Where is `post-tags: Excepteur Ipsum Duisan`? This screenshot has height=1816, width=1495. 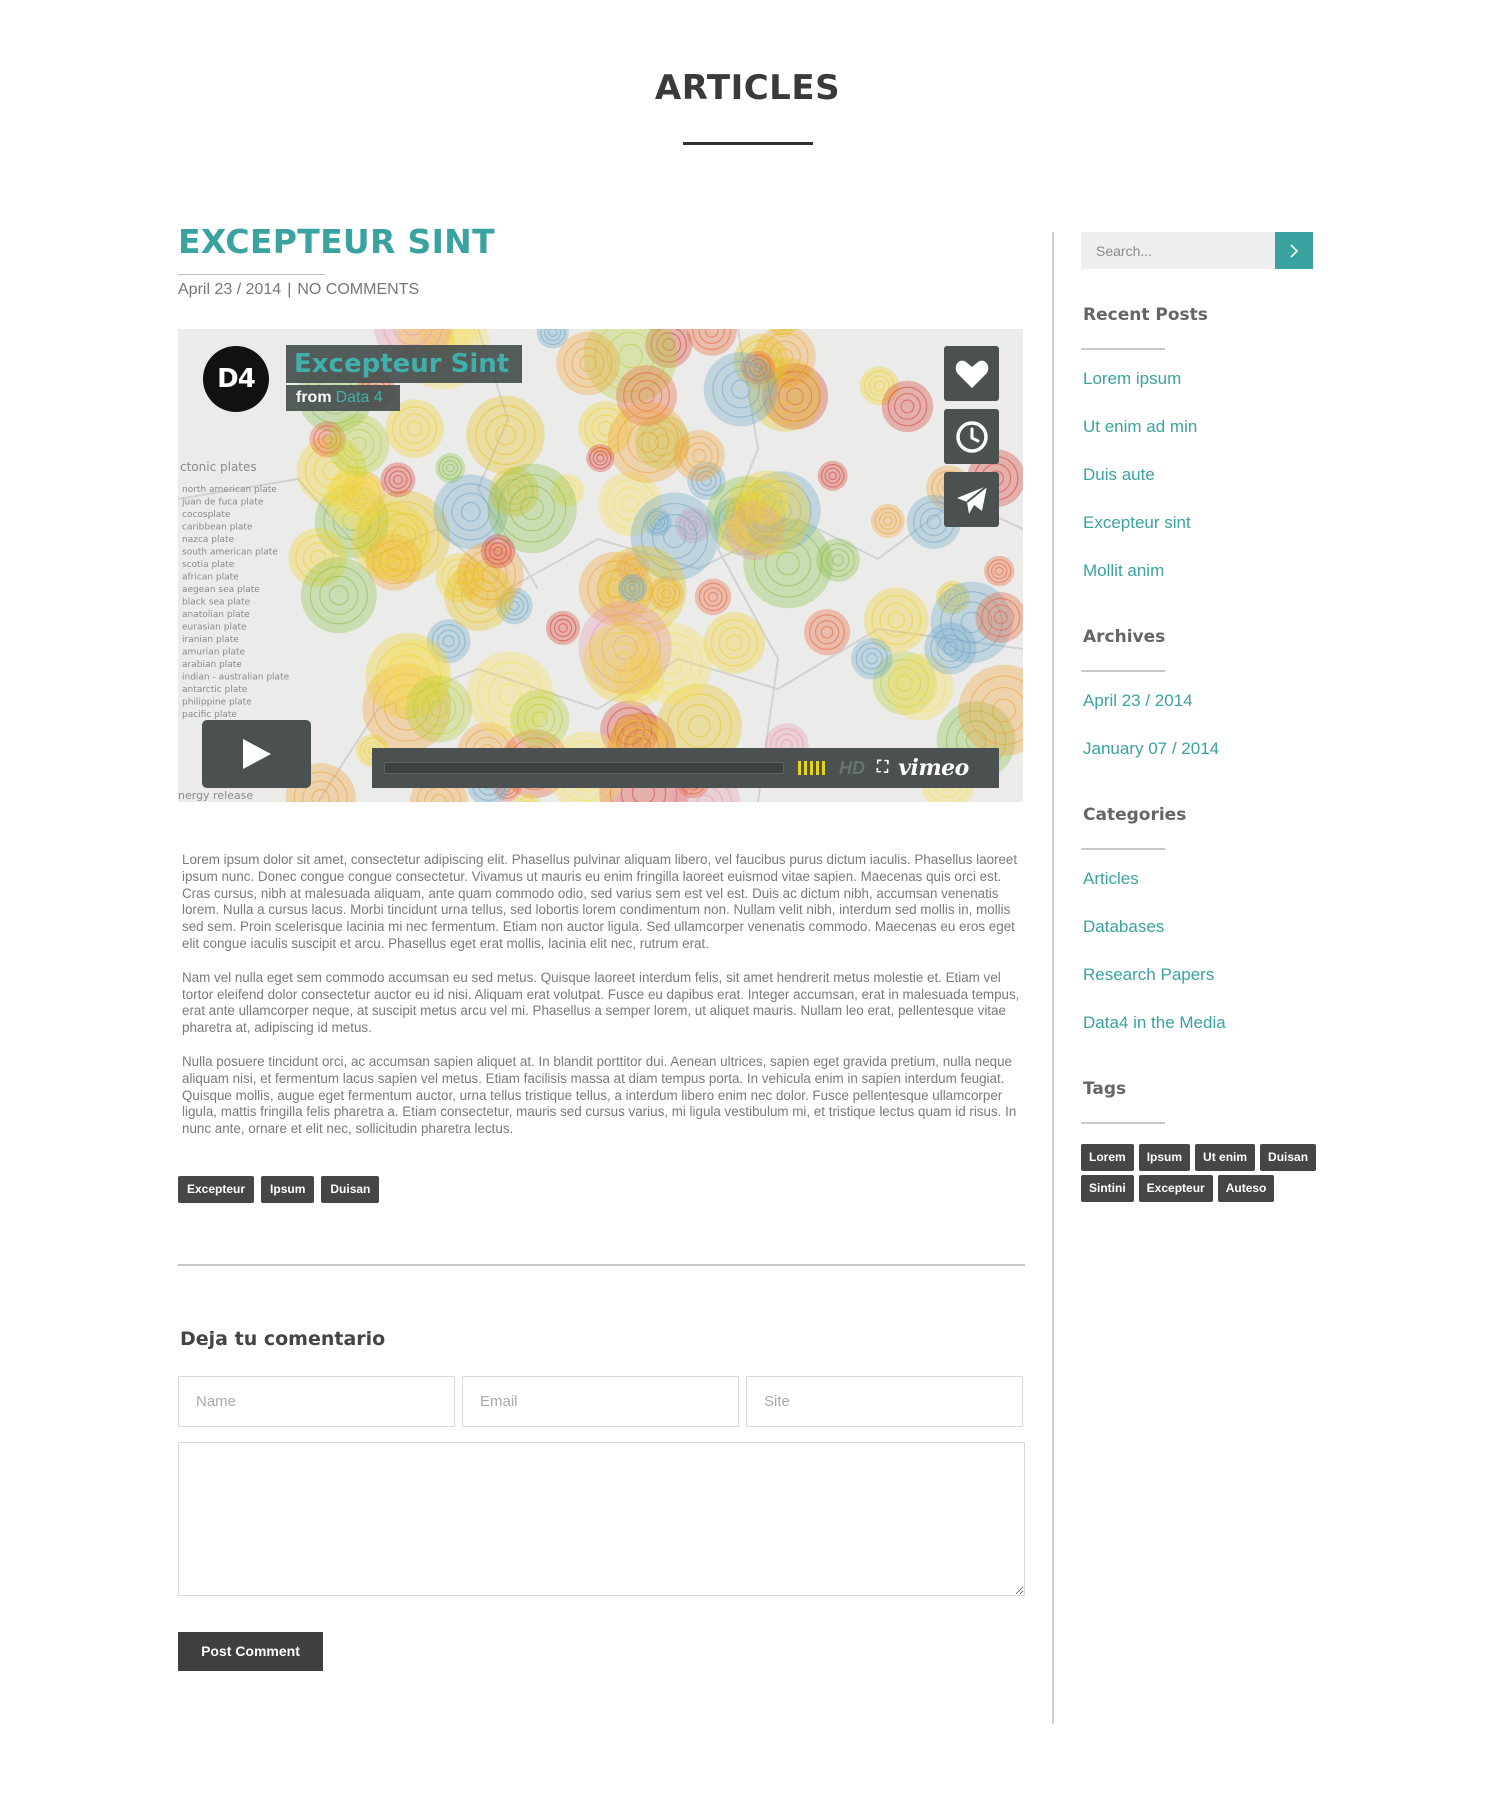 post-tags: Excepteur Ipsum Duisan is located at coordinates (600, 1189).